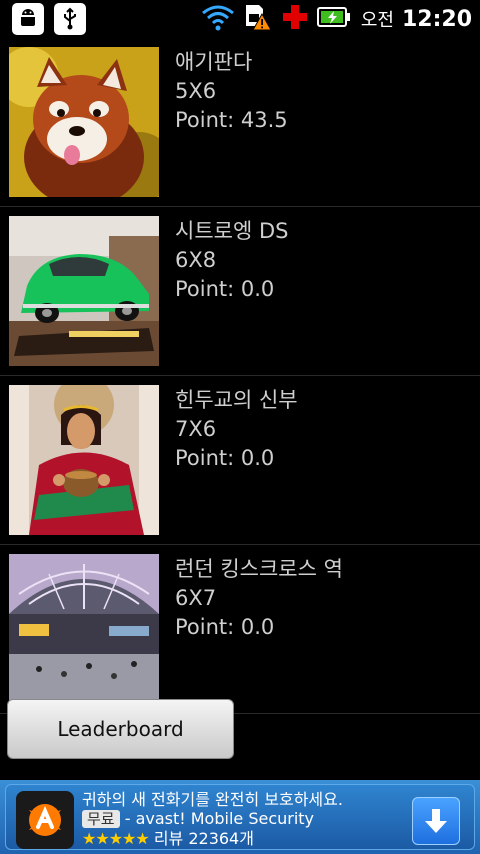 This screenshot has width=480, height=854. What do you see at coordinates (196, 429) in the screenshot?
I see `puzzle-size: 7X6` at bounding box center [196, 429].